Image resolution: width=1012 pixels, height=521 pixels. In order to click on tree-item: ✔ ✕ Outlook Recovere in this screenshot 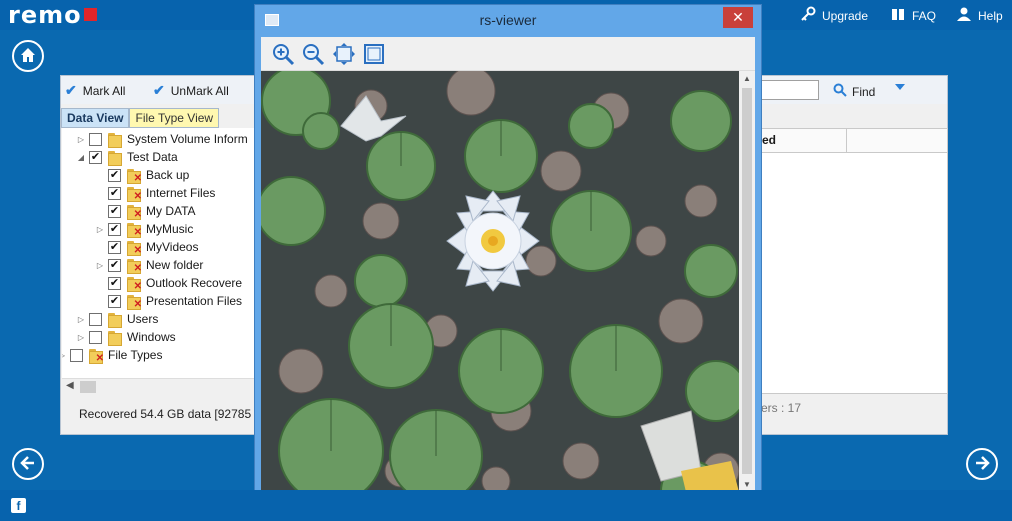, I will do `click(168, 283)`.